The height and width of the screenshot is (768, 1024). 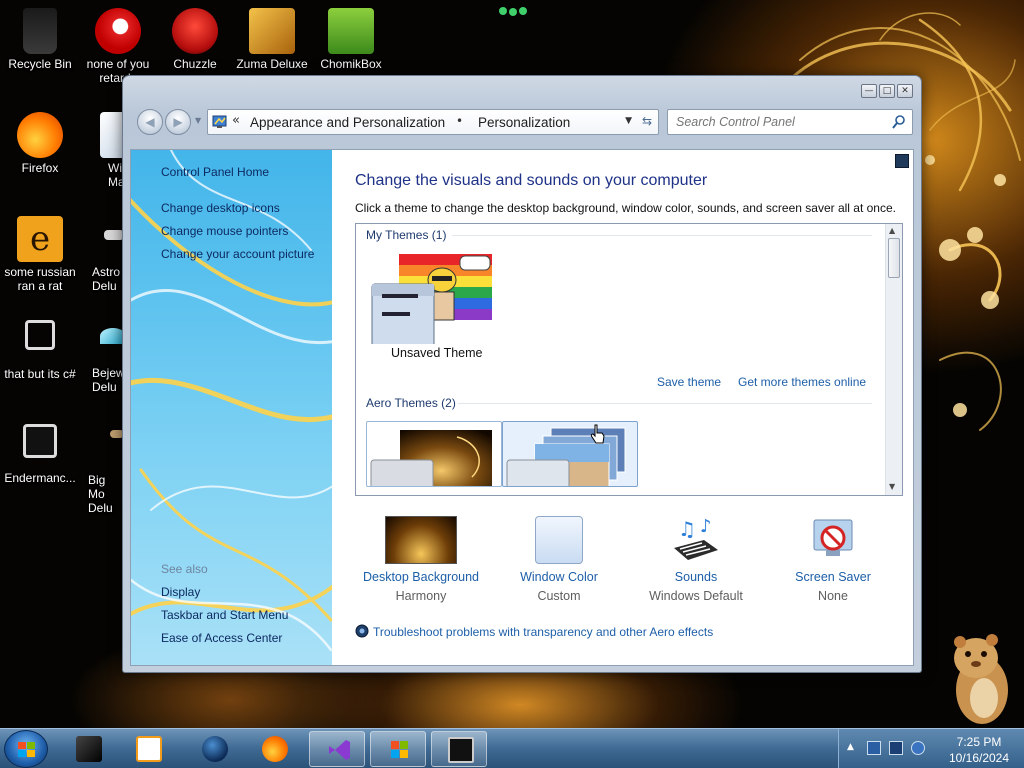 I want to click on taskbar-item-firefox, so click(x=274, y=749).